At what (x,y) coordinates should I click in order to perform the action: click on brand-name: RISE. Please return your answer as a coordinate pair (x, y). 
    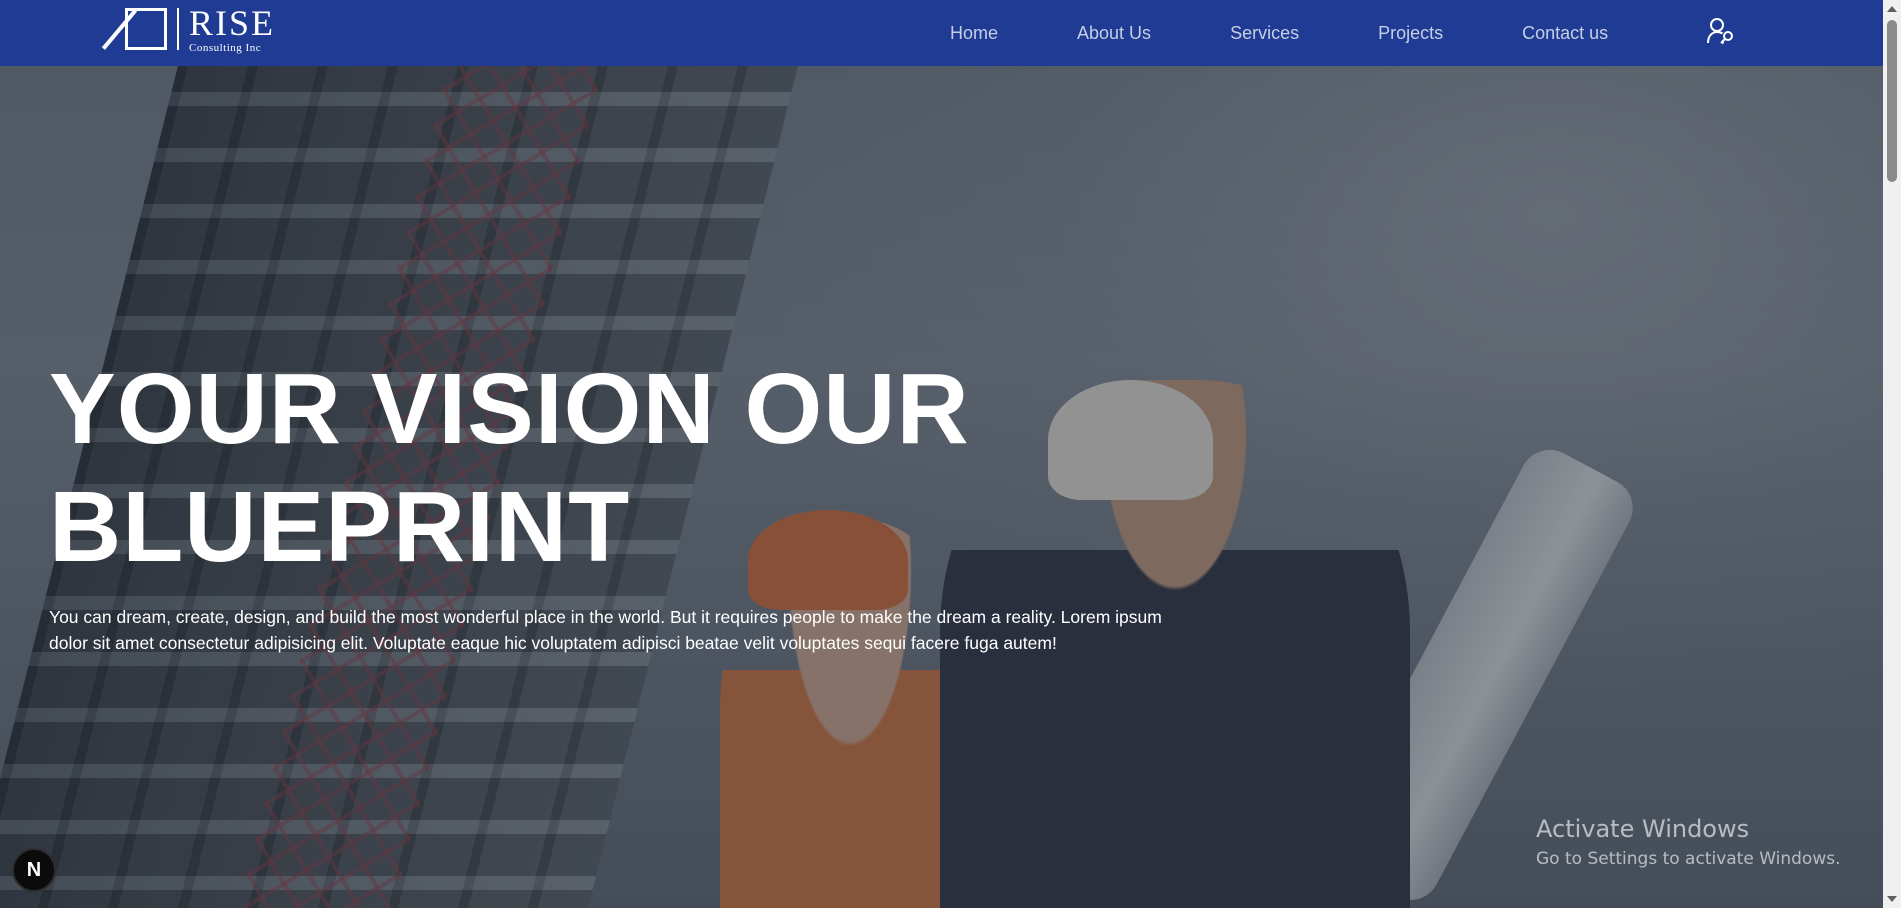
    Looking at the image, I should click on (232, 22).